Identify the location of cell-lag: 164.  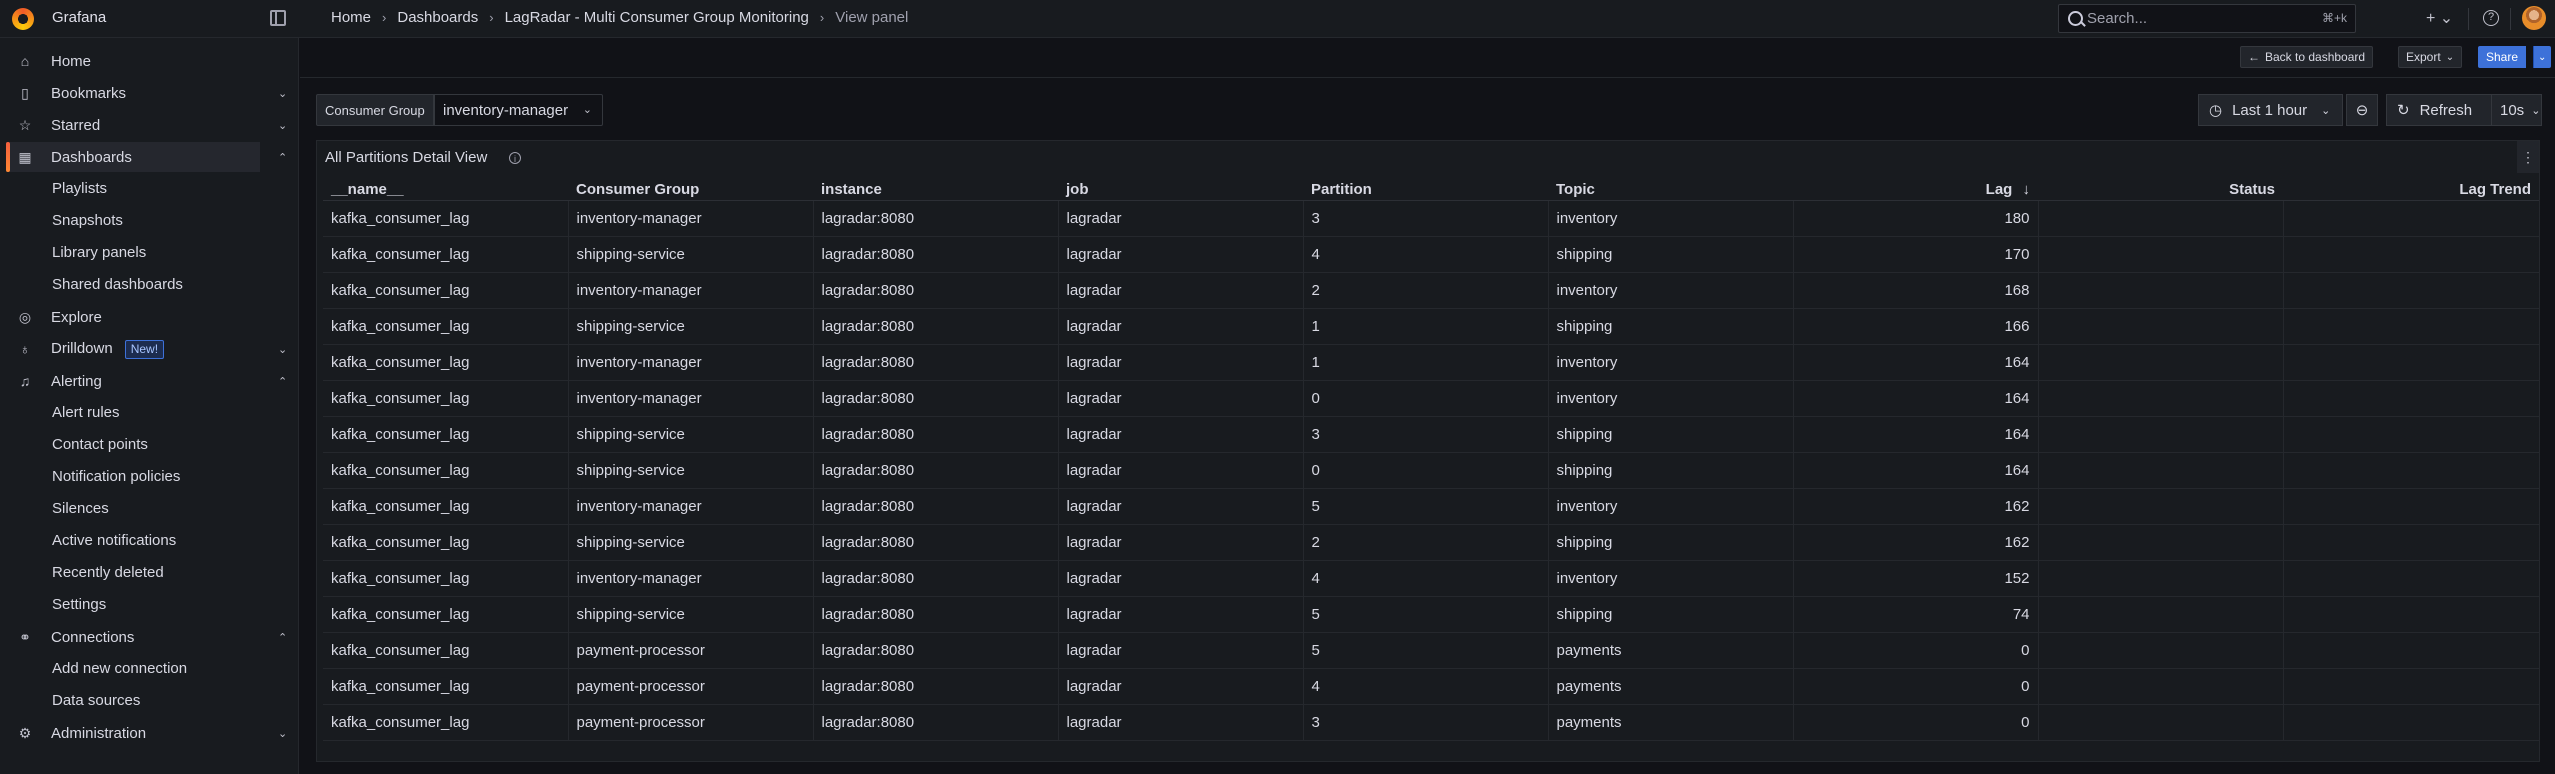
(1916, 362).